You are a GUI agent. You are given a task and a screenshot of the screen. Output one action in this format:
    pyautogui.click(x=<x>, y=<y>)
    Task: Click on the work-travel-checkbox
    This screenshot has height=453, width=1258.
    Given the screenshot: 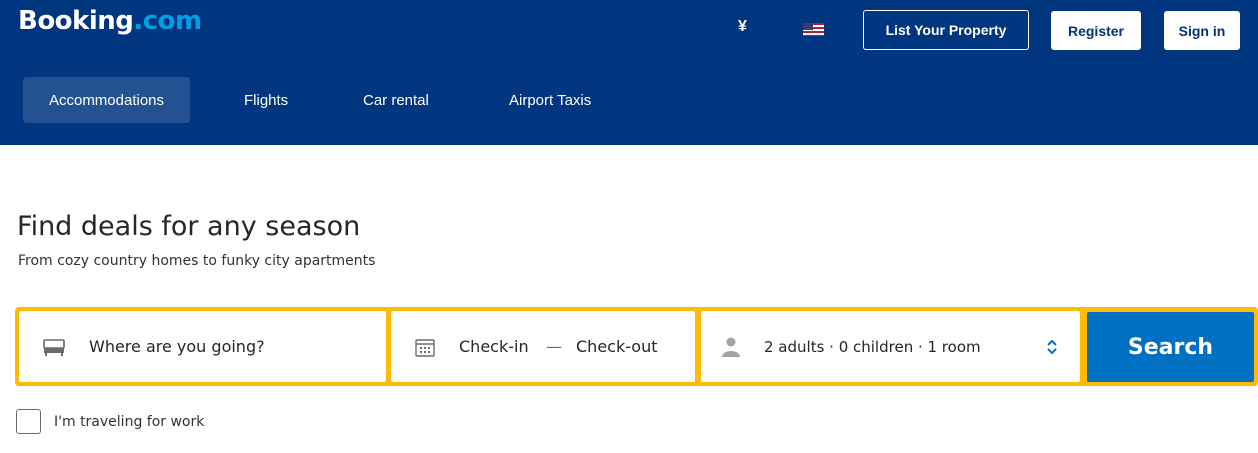 What is the action you would take?
    pyautogui.click(x=28, y=421)
    